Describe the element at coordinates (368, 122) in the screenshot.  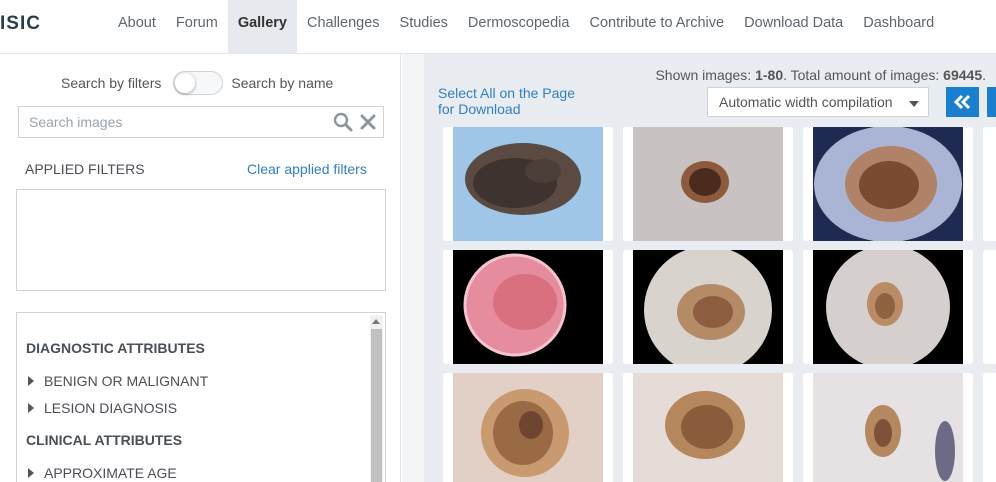
I see `close-icon` at that location.